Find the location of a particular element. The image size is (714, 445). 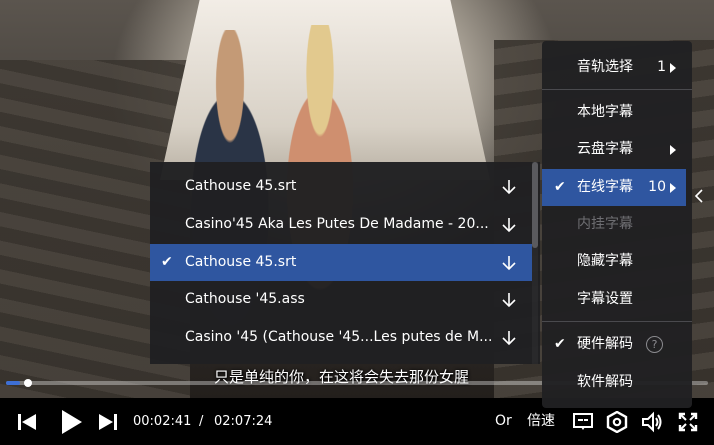

menu-item-hide-subtitle: 隐藏字幕 is located at coordinates (617, 261).